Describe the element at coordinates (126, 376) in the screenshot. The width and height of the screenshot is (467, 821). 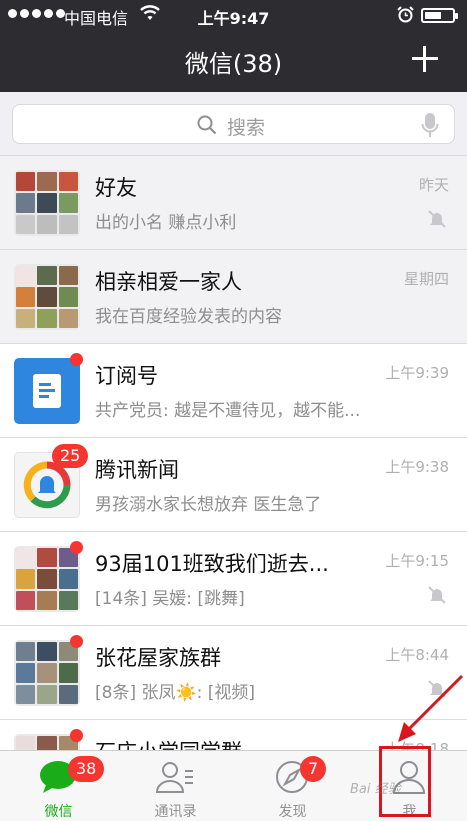
I see `chat-name: 订阅号` at that location.